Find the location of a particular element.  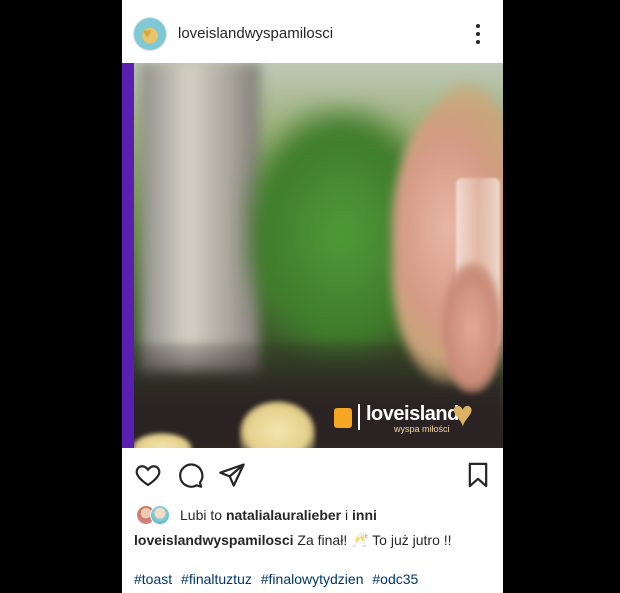

purple-side-stripe is located at coordinates (128, 255).